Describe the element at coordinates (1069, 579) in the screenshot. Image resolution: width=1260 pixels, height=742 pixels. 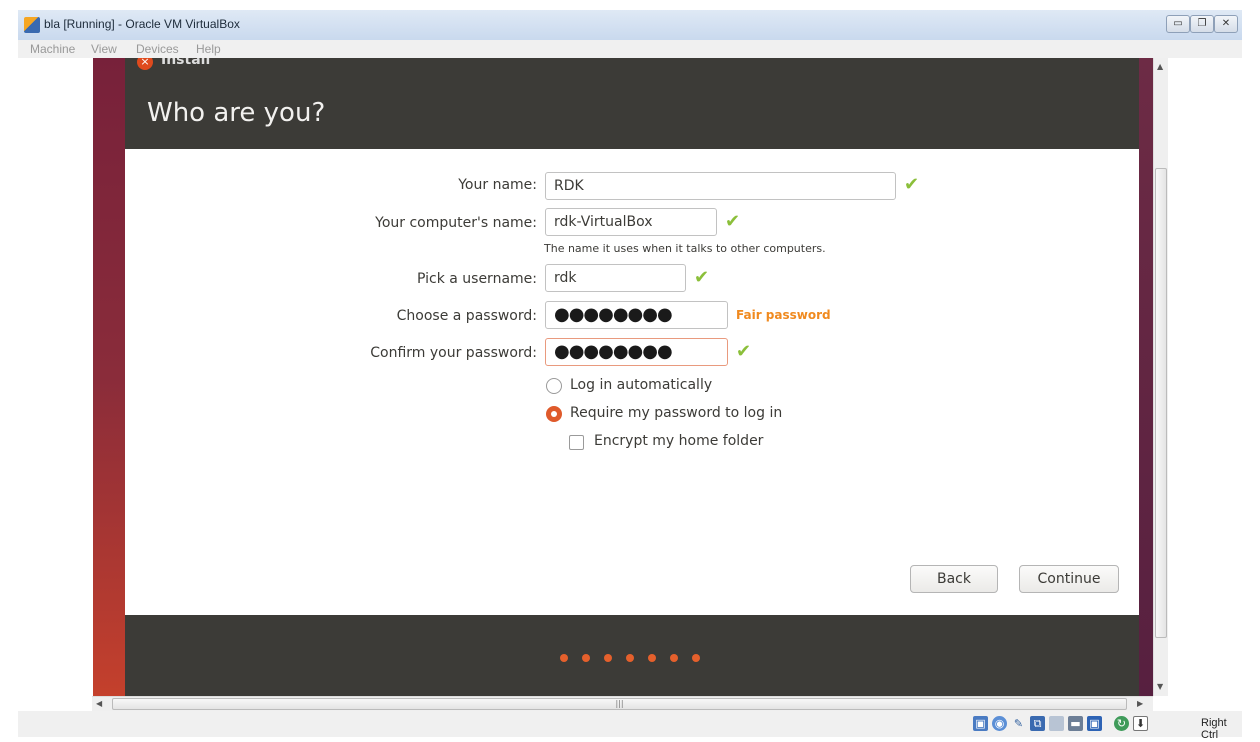
I see `continue-button: Continue` at that location.